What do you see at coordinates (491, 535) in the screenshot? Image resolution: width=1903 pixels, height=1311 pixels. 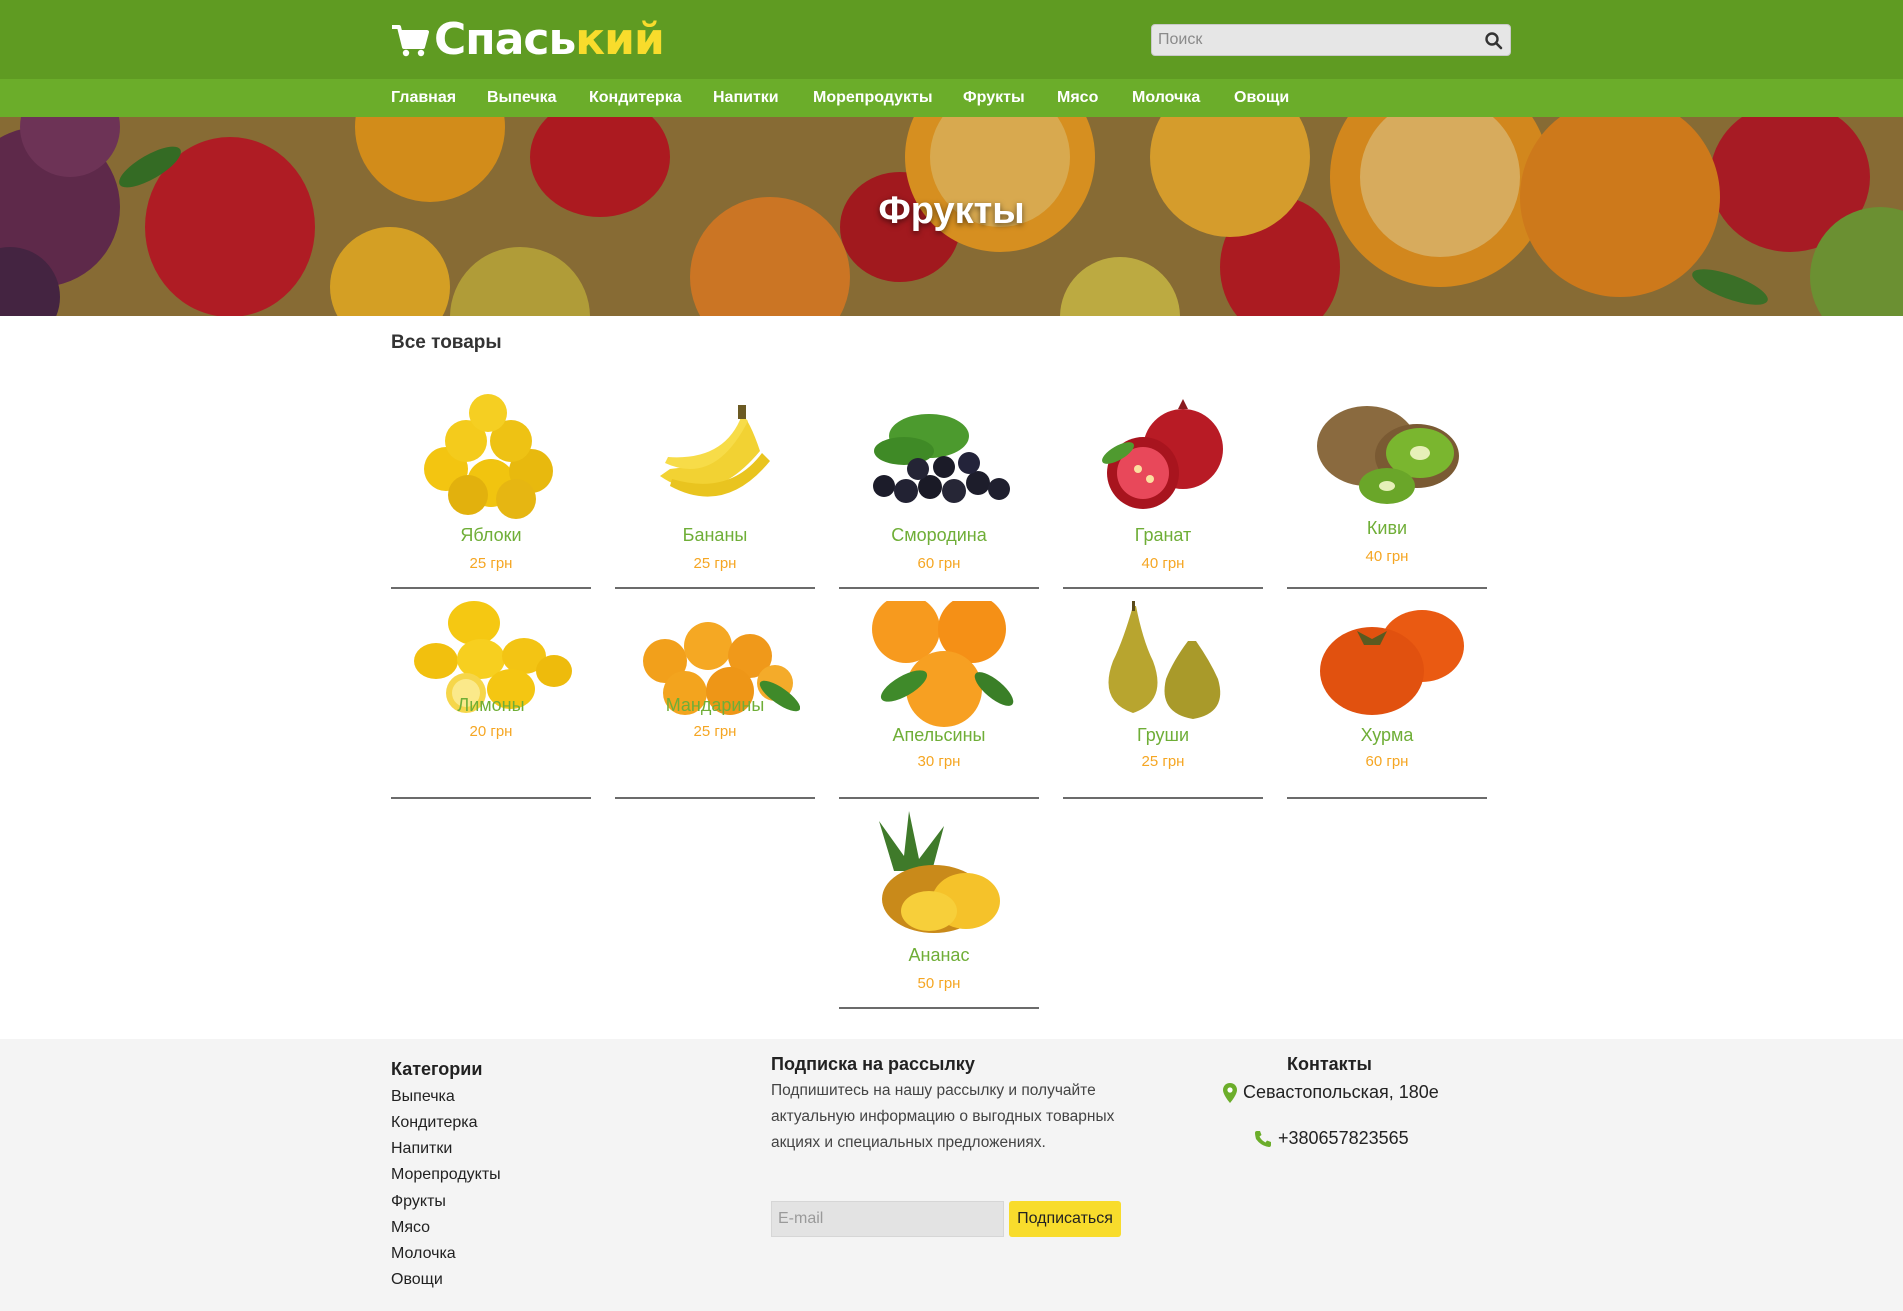 I see `product-name: Яблоки` at bounding box center [491, 535].